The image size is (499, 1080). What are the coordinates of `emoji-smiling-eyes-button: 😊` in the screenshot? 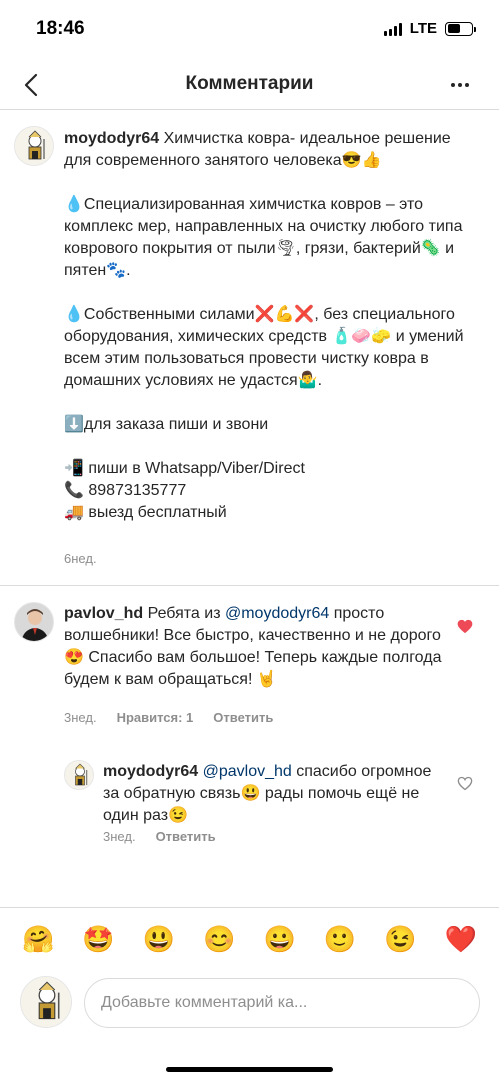 It's located at (219, 939).